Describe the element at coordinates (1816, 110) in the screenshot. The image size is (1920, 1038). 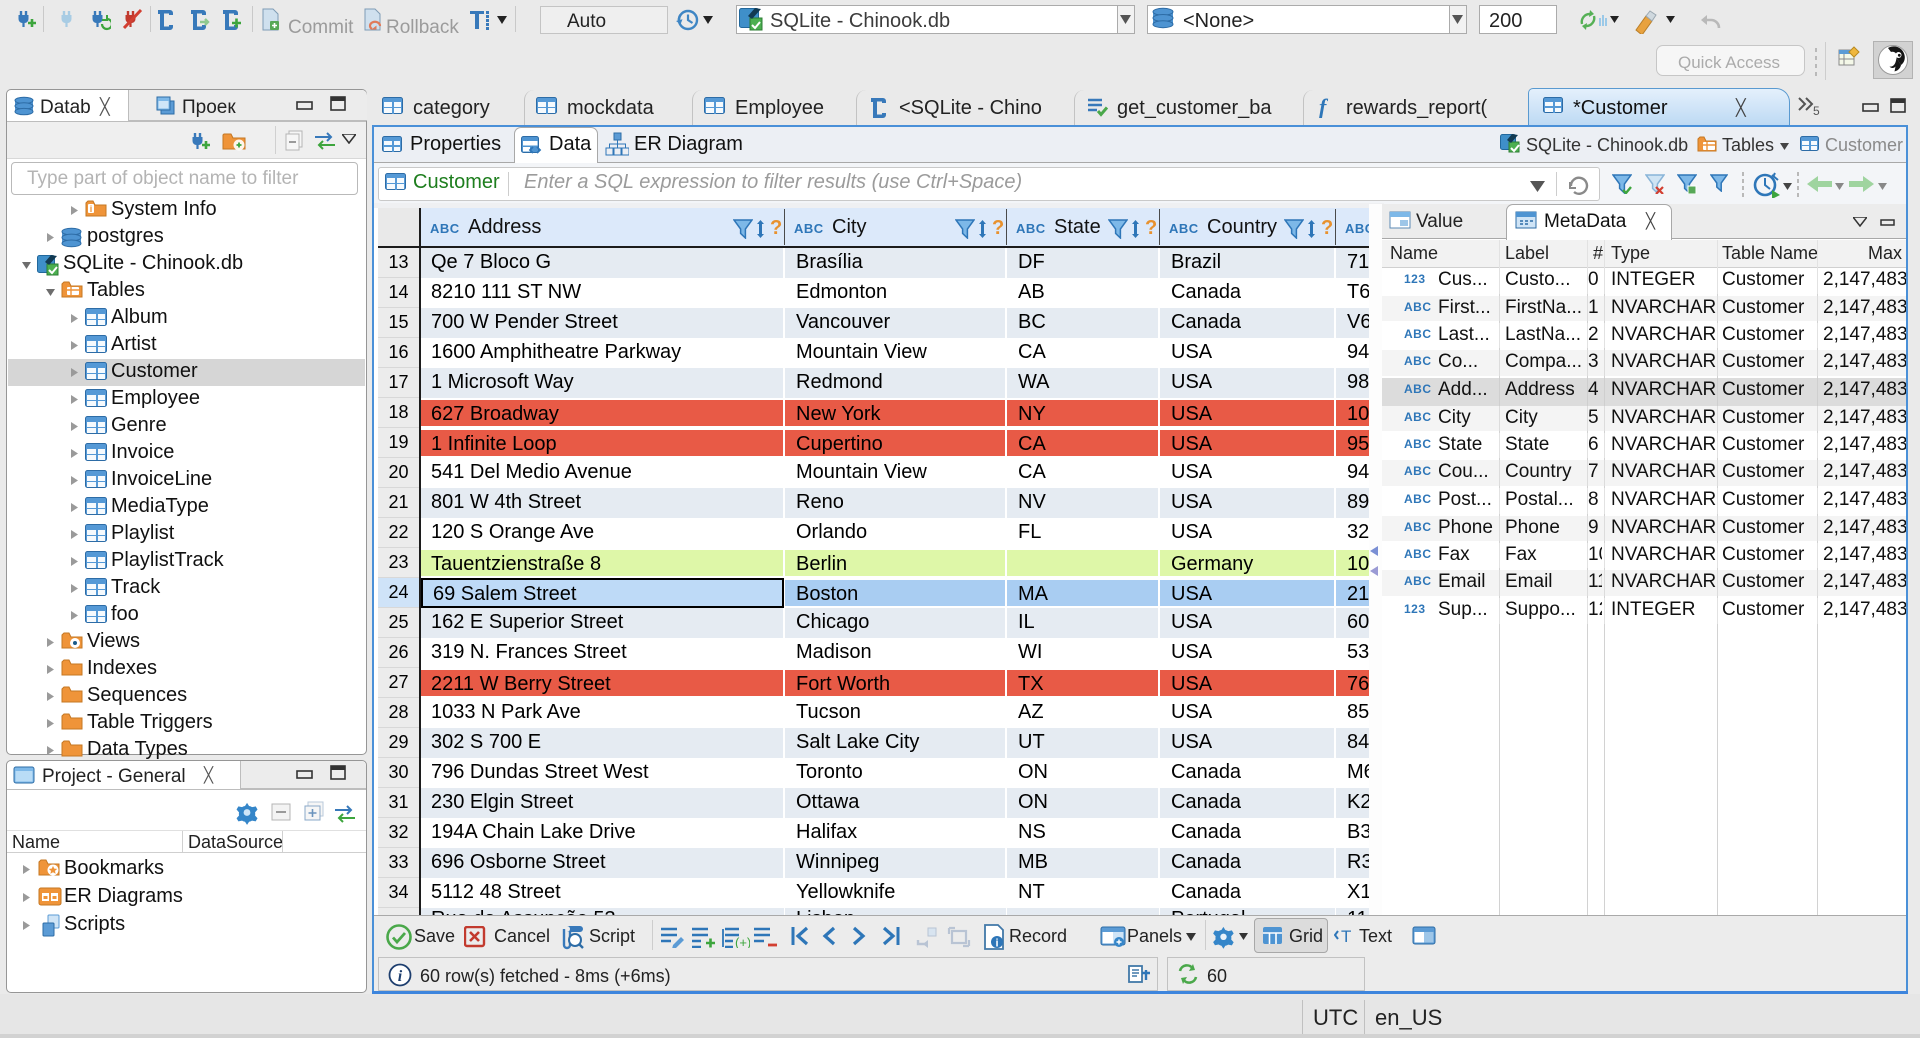
I see `svg-text: 5` at that location.